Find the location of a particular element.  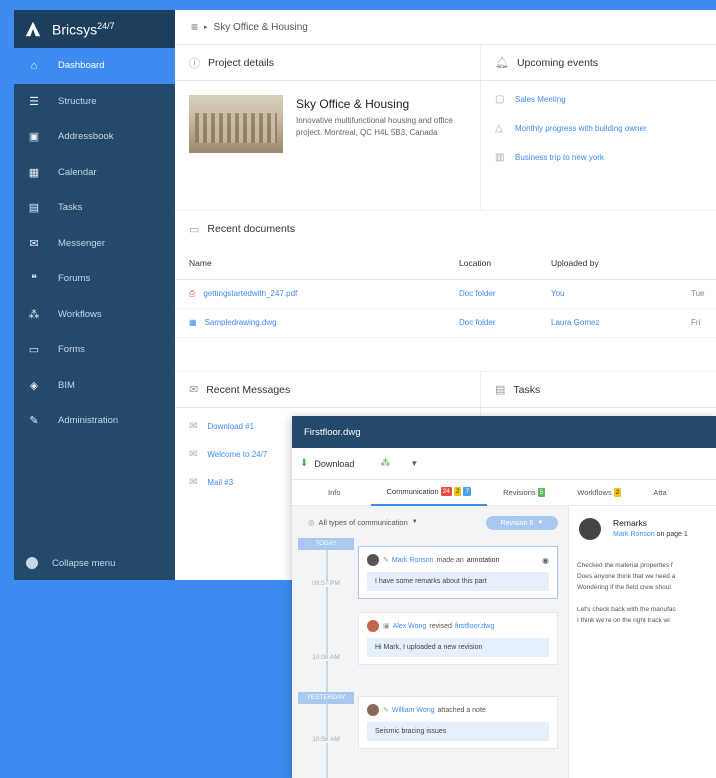

sidebar-item-forums: ❝ Forums is located at coordinates (94, 279).